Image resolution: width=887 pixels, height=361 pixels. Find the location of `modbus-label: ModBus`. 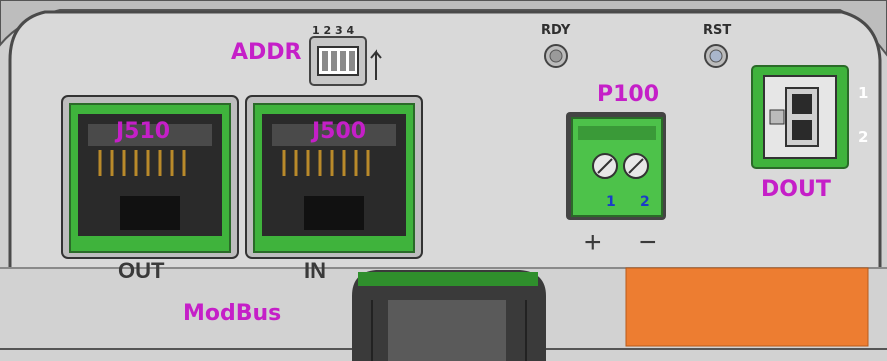

modbus-label: ModBus is located at coordinates (232, 313).